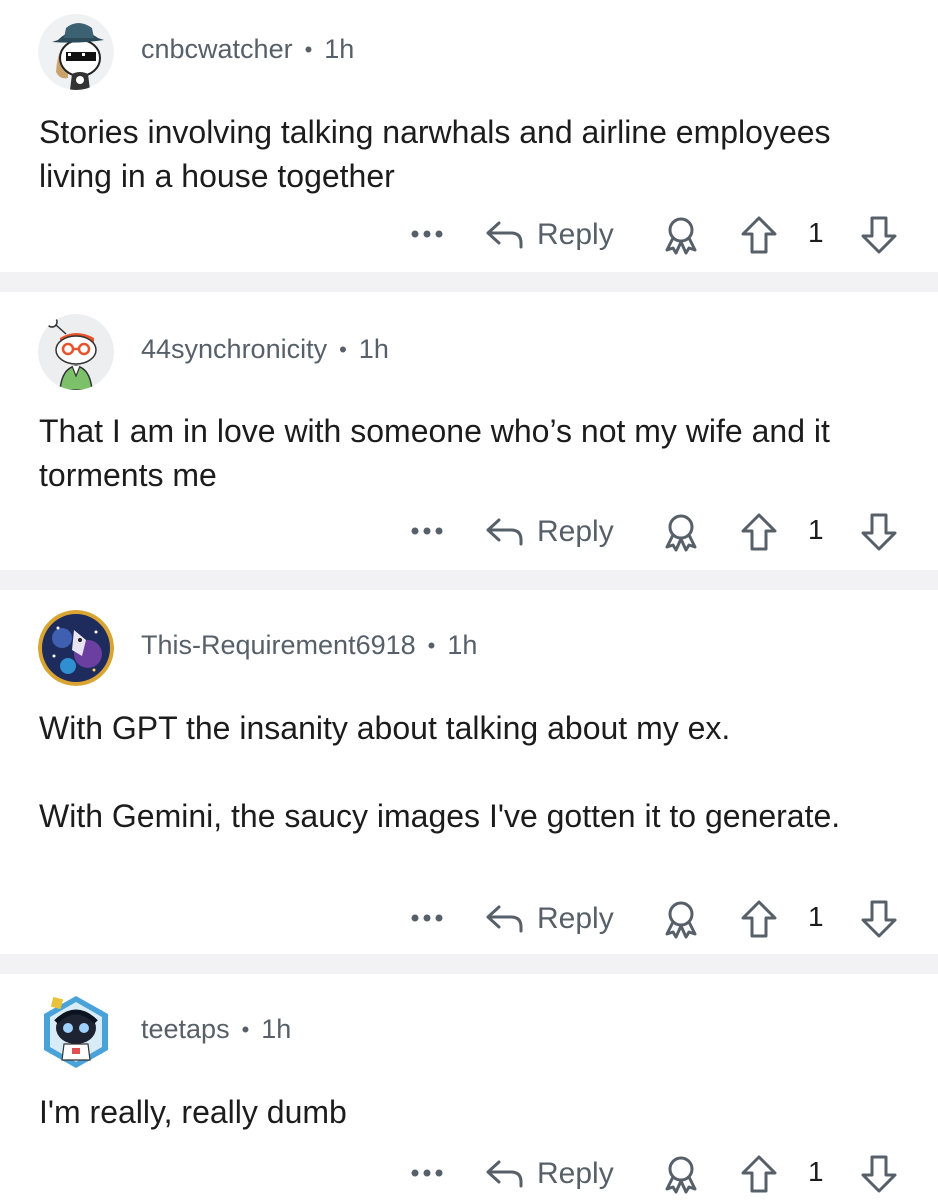 The height and width of the screenshot is (1202, 938). I want to click on comment-meta: teetaps • 1h, so click(216, 1029).